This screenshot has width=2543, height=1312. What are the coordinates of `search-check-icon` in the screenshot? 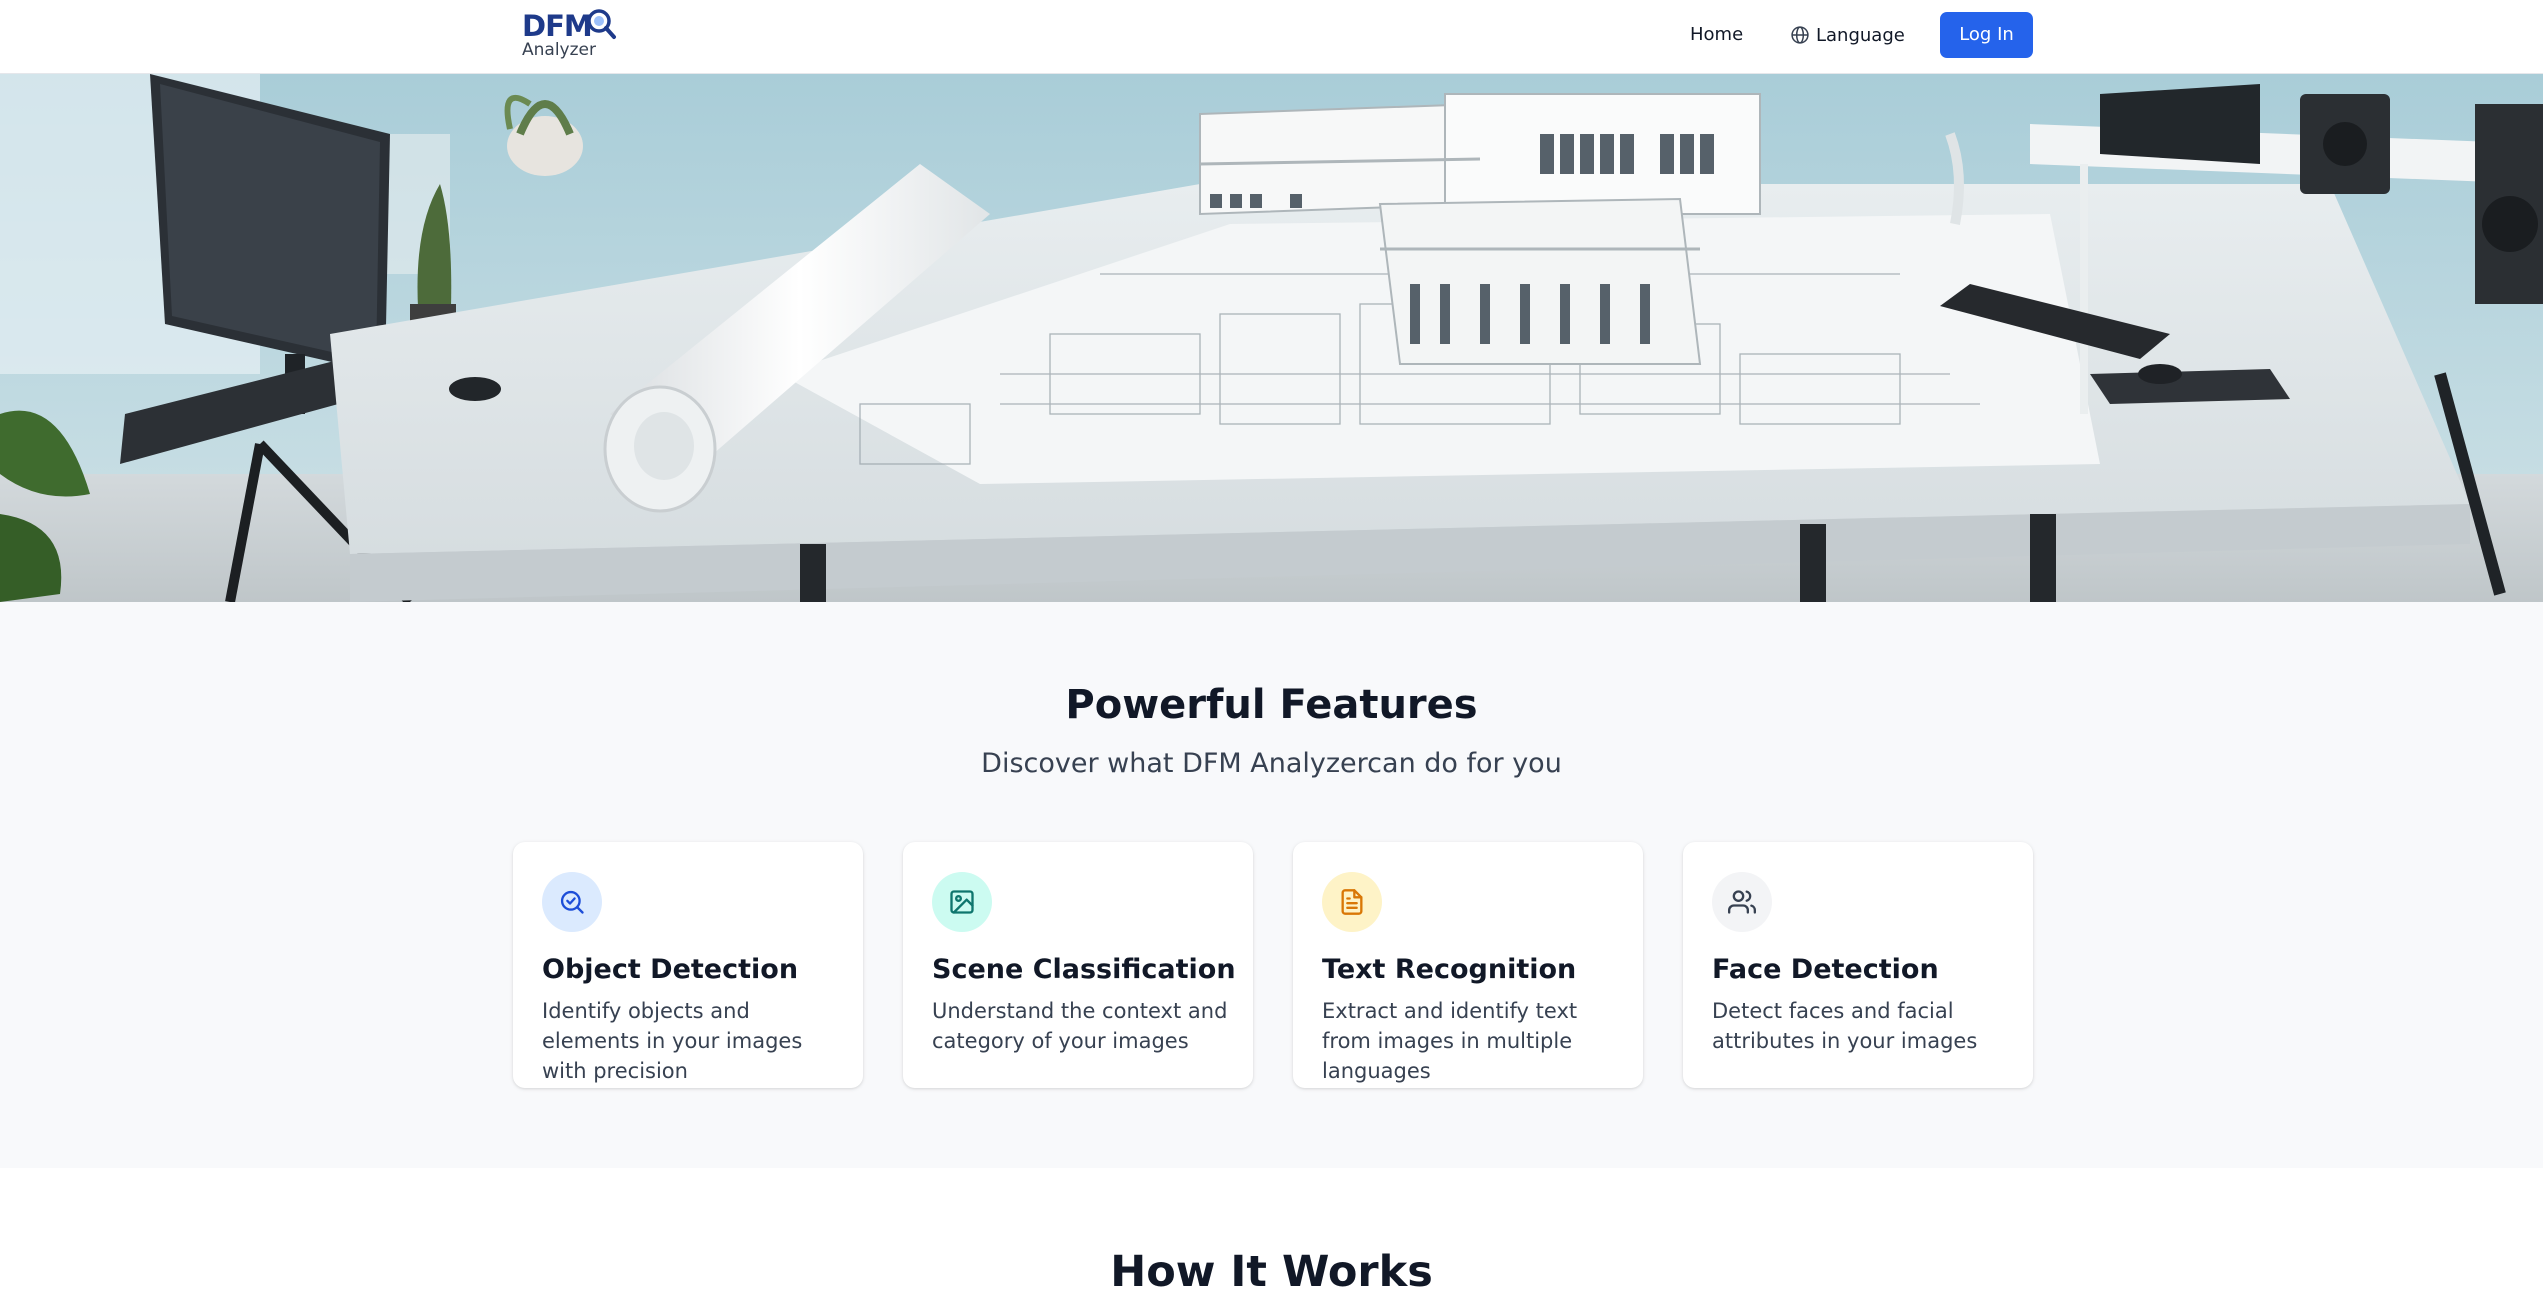 It's located at (572, 902).